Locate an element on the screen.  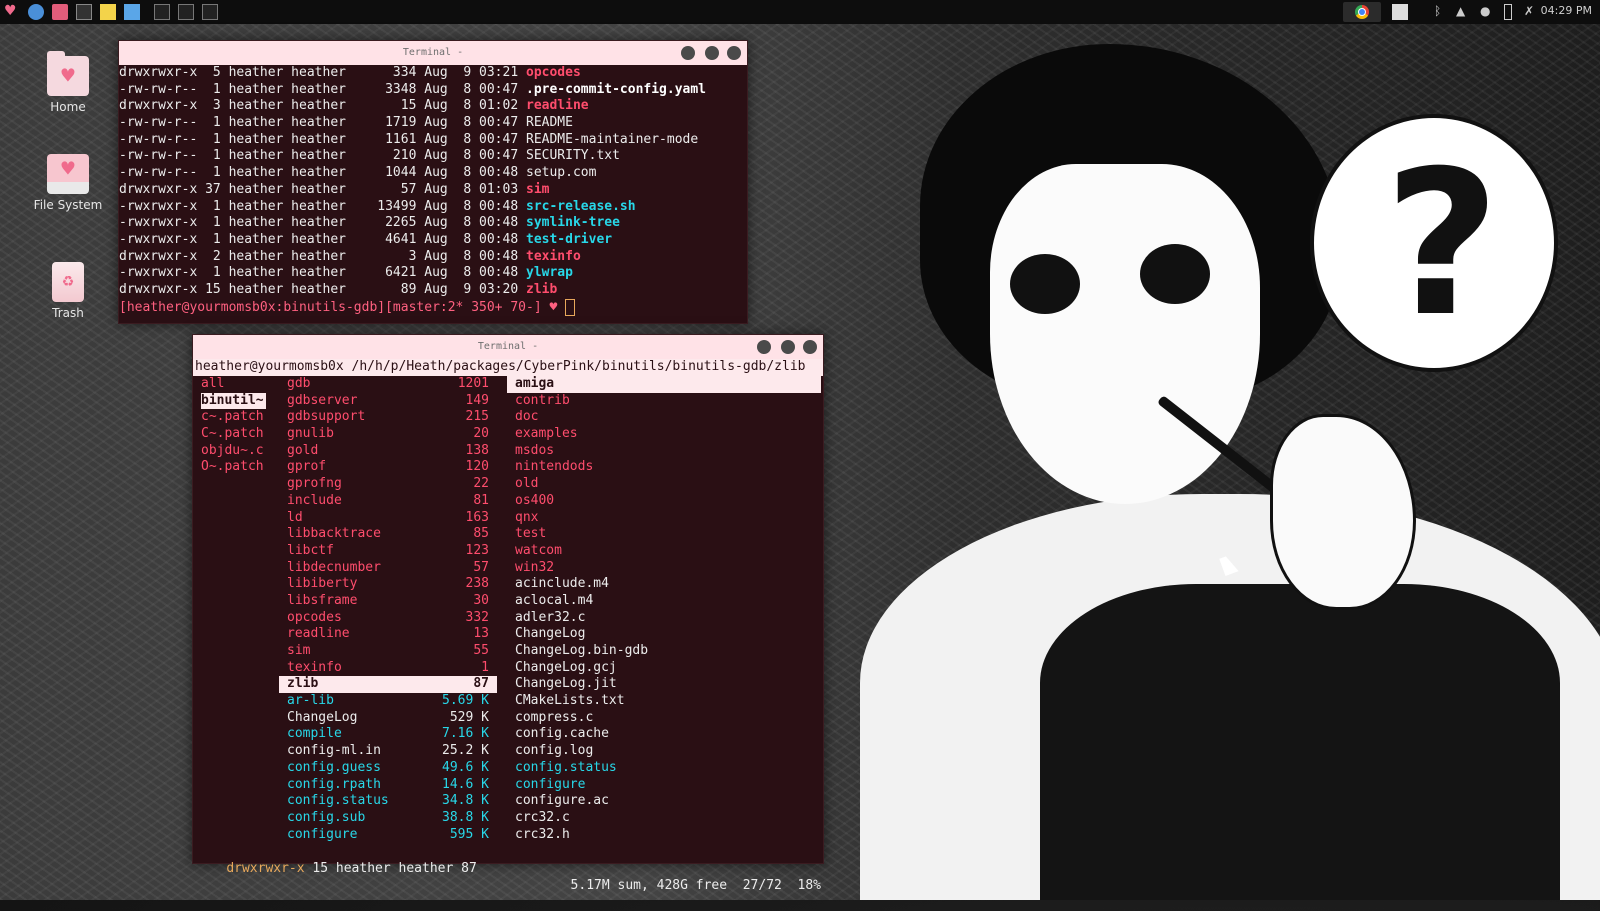
preview-entry: amiga is located at coordinates (664, 384).